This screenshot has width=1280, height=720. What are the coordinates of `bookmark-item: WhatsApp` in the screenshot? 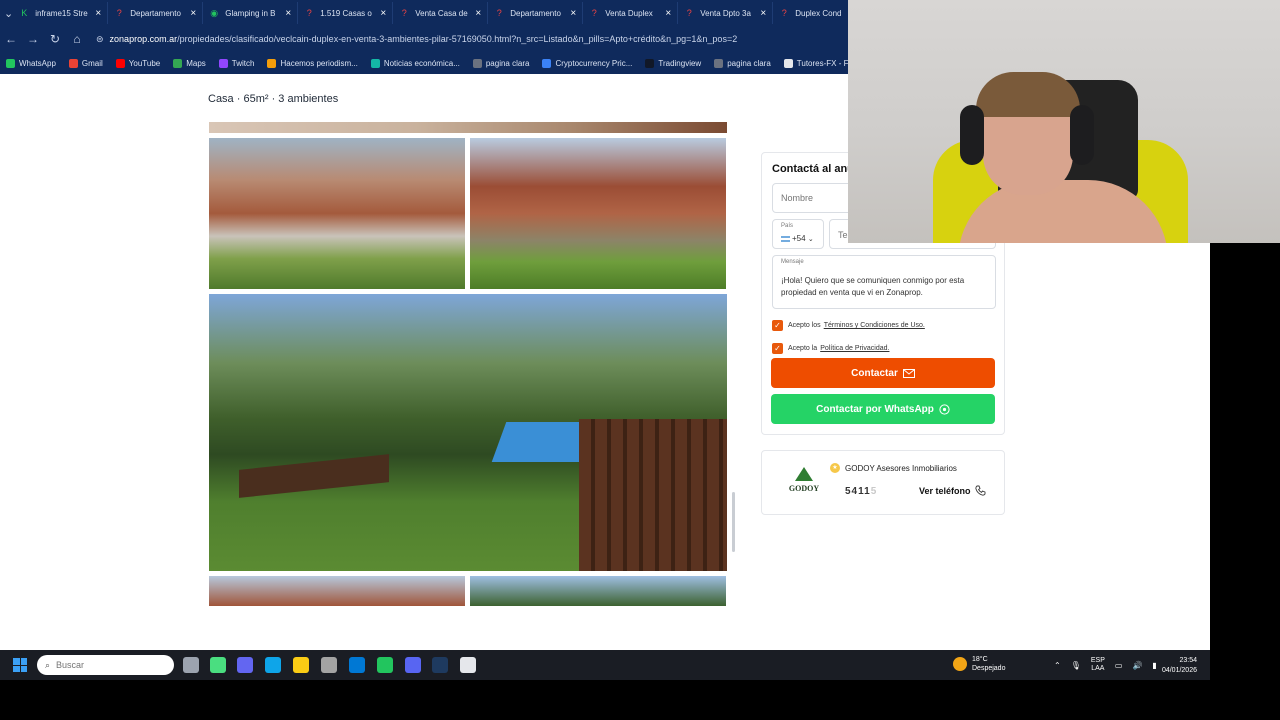 It's located at (31, 63).